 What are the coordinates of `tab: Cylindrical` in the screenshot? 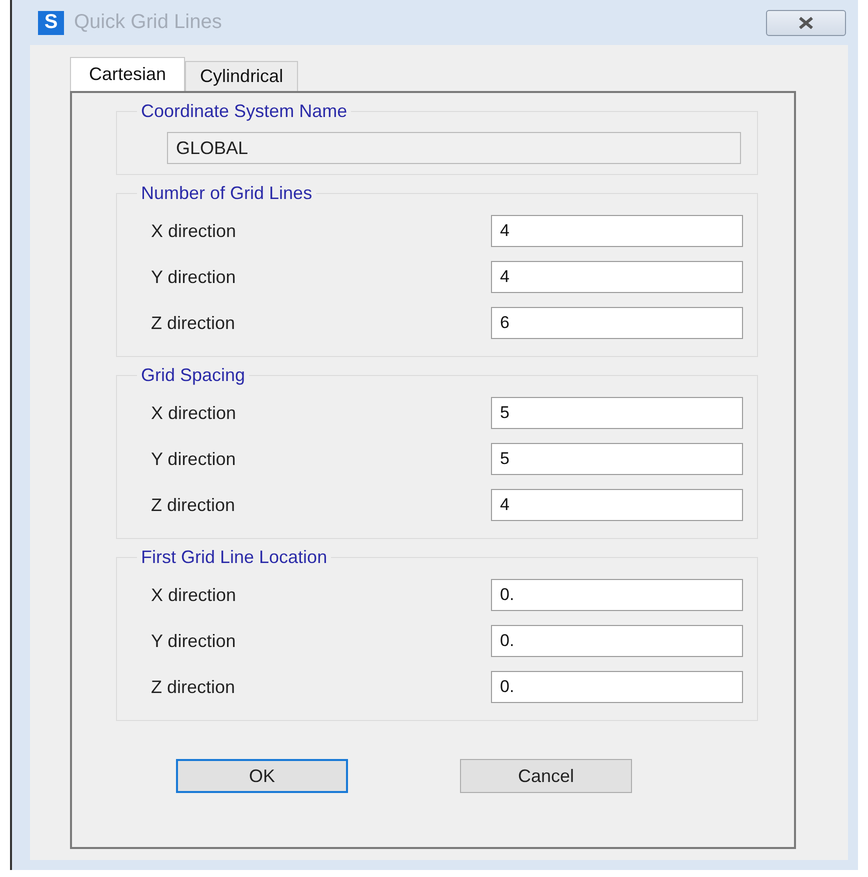 It's located at (241, 76).